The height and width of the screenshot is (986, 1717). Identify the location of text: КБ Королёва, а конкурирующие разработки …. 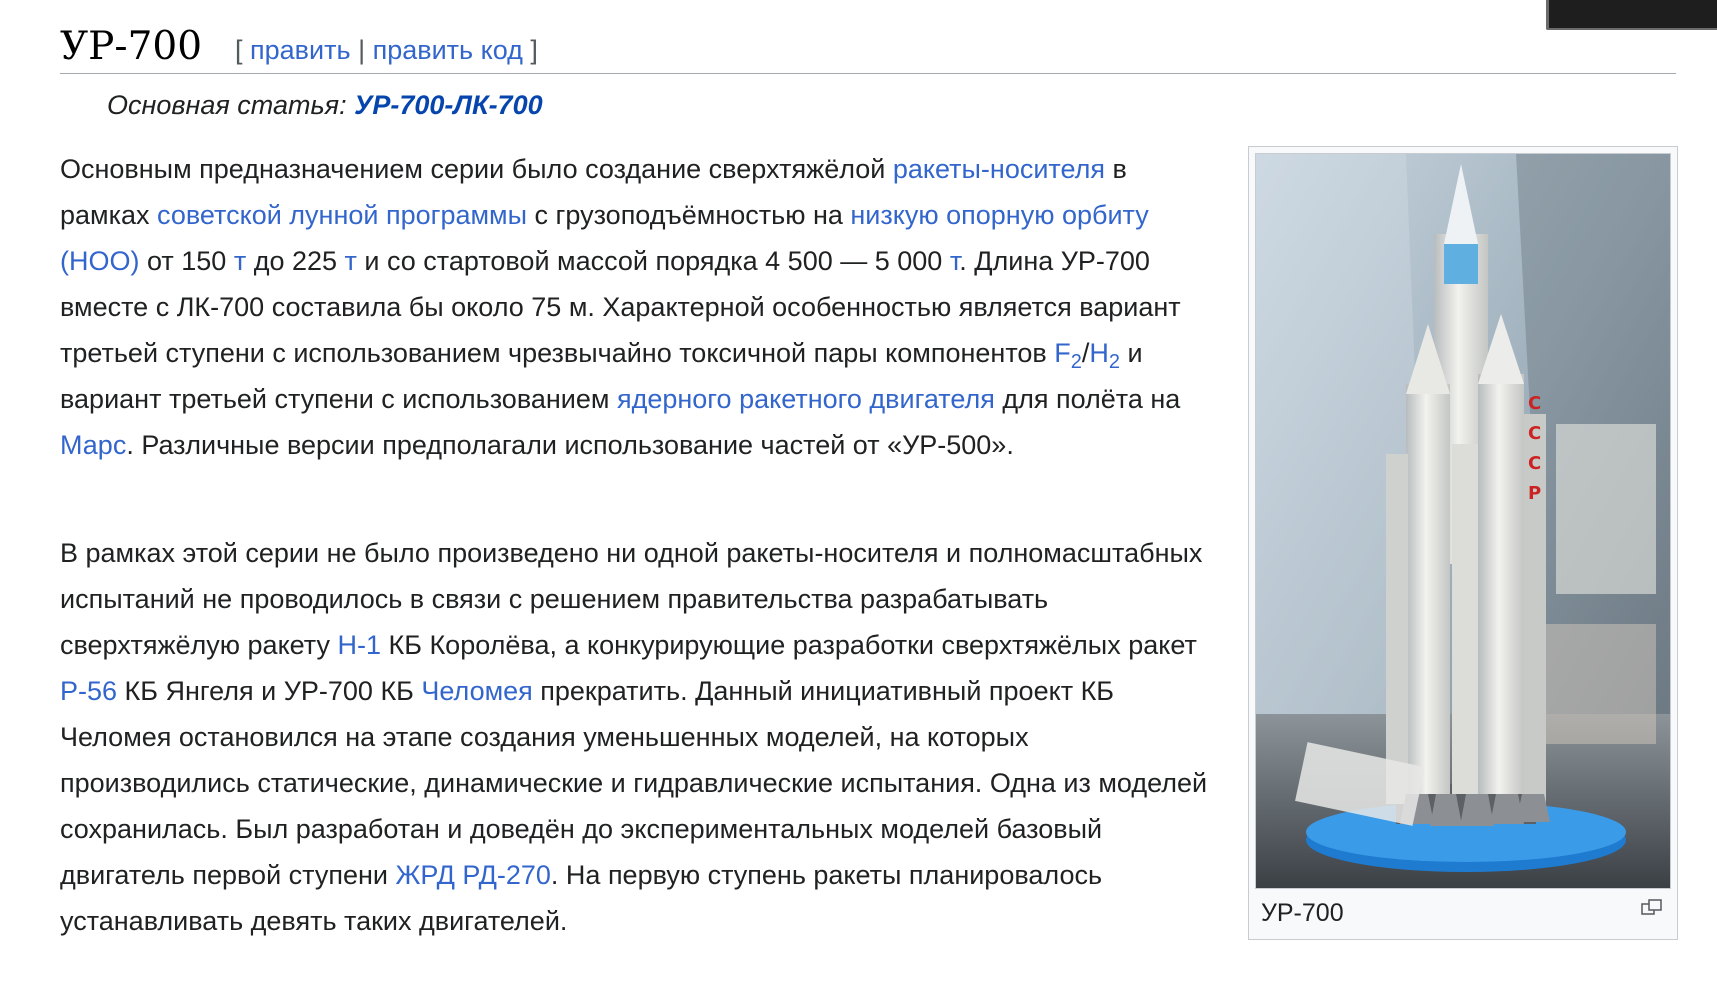
(789, 645).